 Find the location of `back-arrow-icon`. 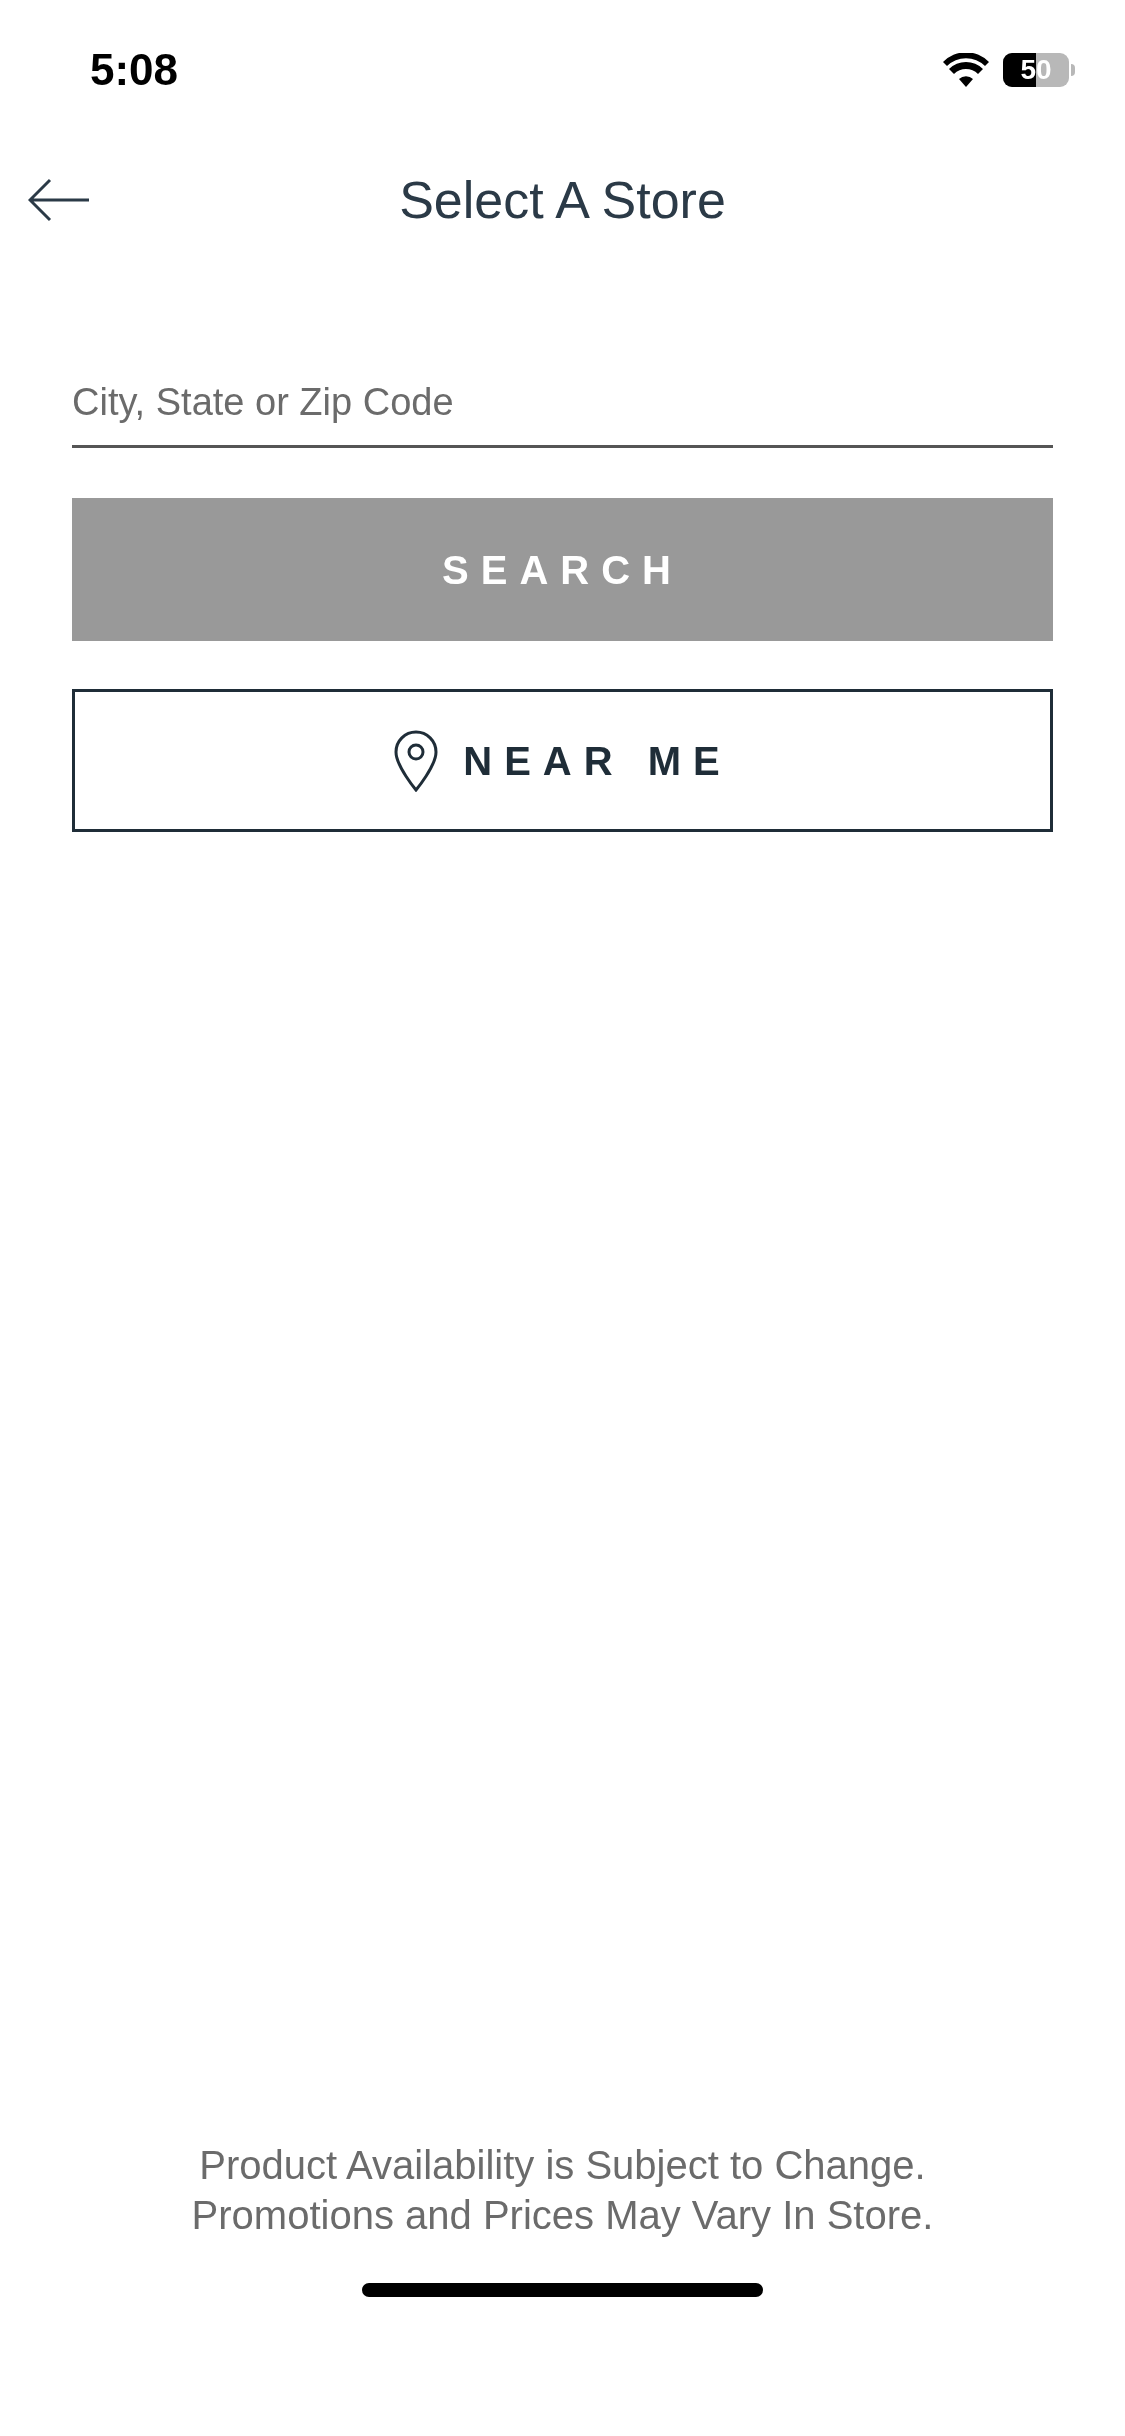

back-arrow-icon is located at coordinates (59, 200).